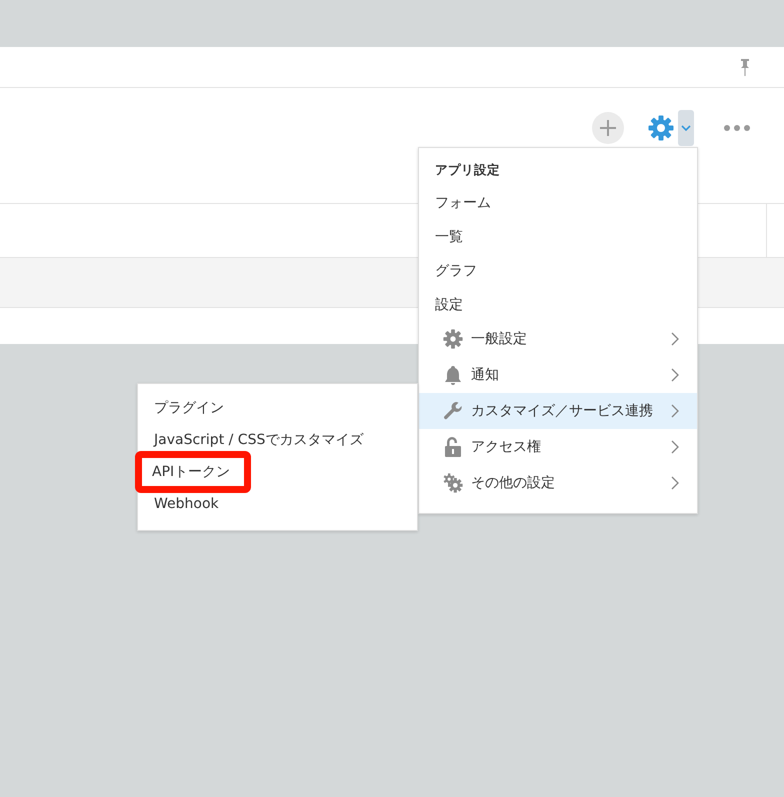  I want to click on menu-heading: アプリ設定, so click(467, 170).